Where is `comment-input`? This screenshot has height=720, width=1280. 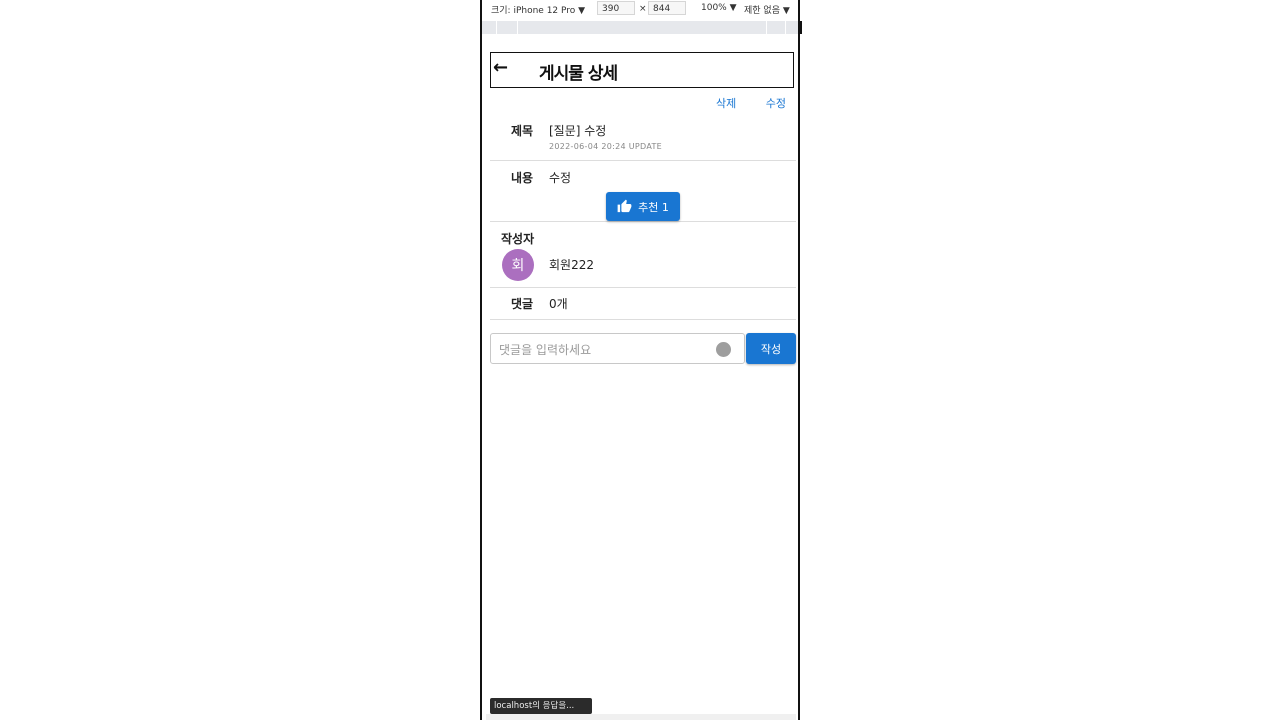 comment-input is located at coordinates (604, 350).